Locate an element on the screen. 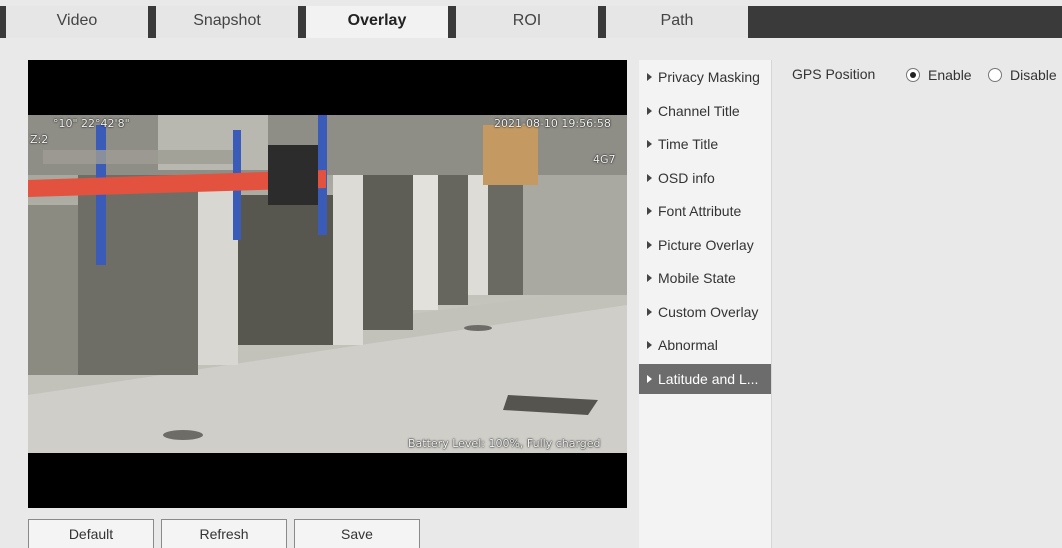 The width and height of the screenshot is (1062, 548). menu-item-picture-overlay: Picture Overlay is located at coordinates (705, 245).